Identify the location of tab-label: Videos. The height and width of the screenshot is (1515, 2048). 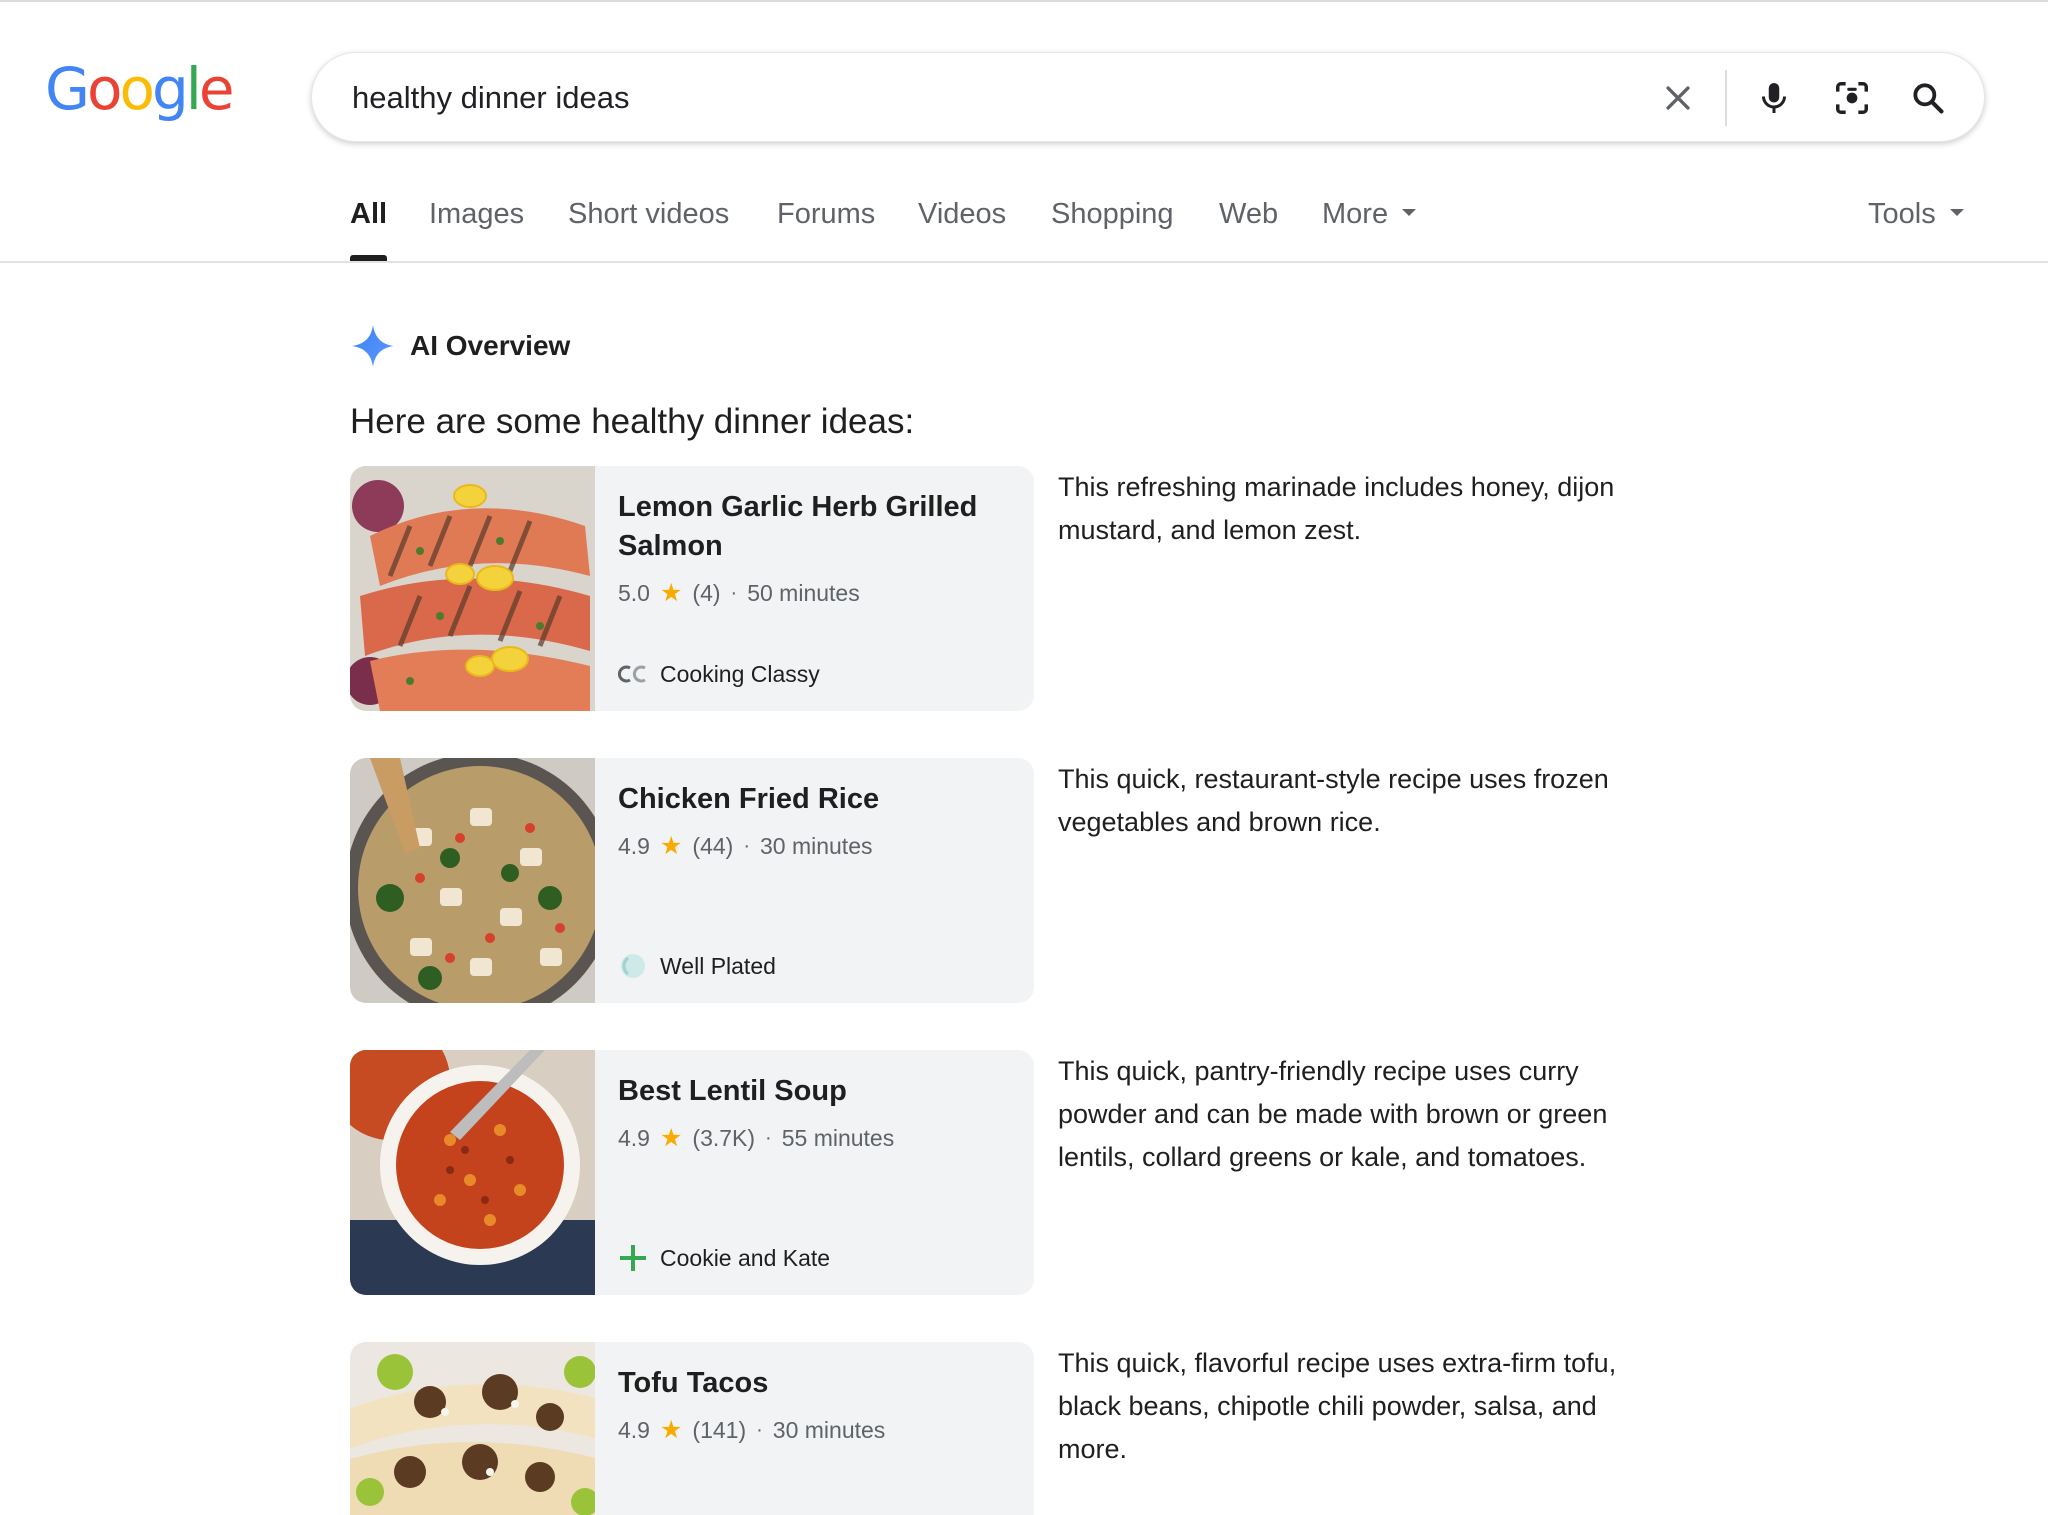
(962, 214).